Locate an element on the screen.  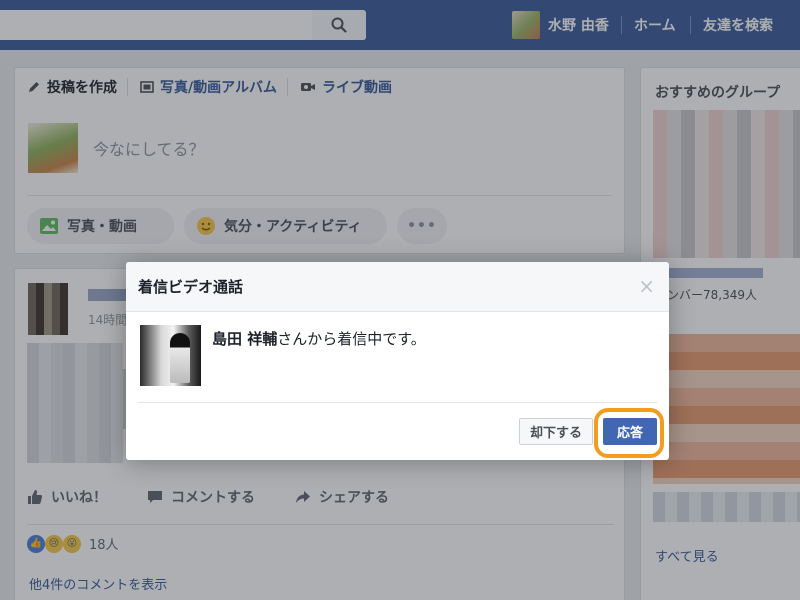
caller-name: 島田 祥輔 is located at coordinates (245, 339).